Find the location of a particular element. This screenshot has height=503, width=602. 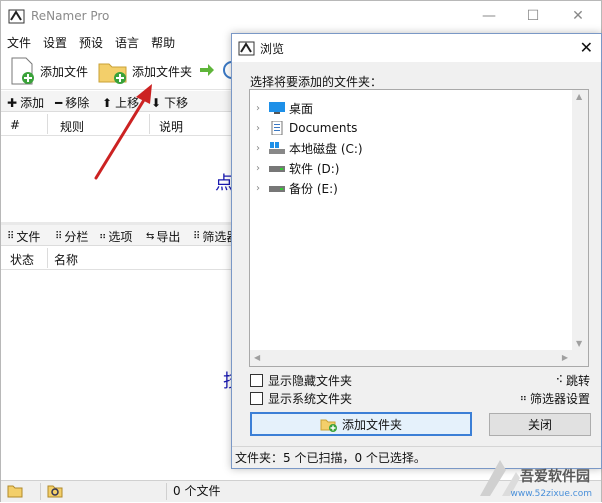

file-count: 0 个文件 is located at coordinates (197, 491).